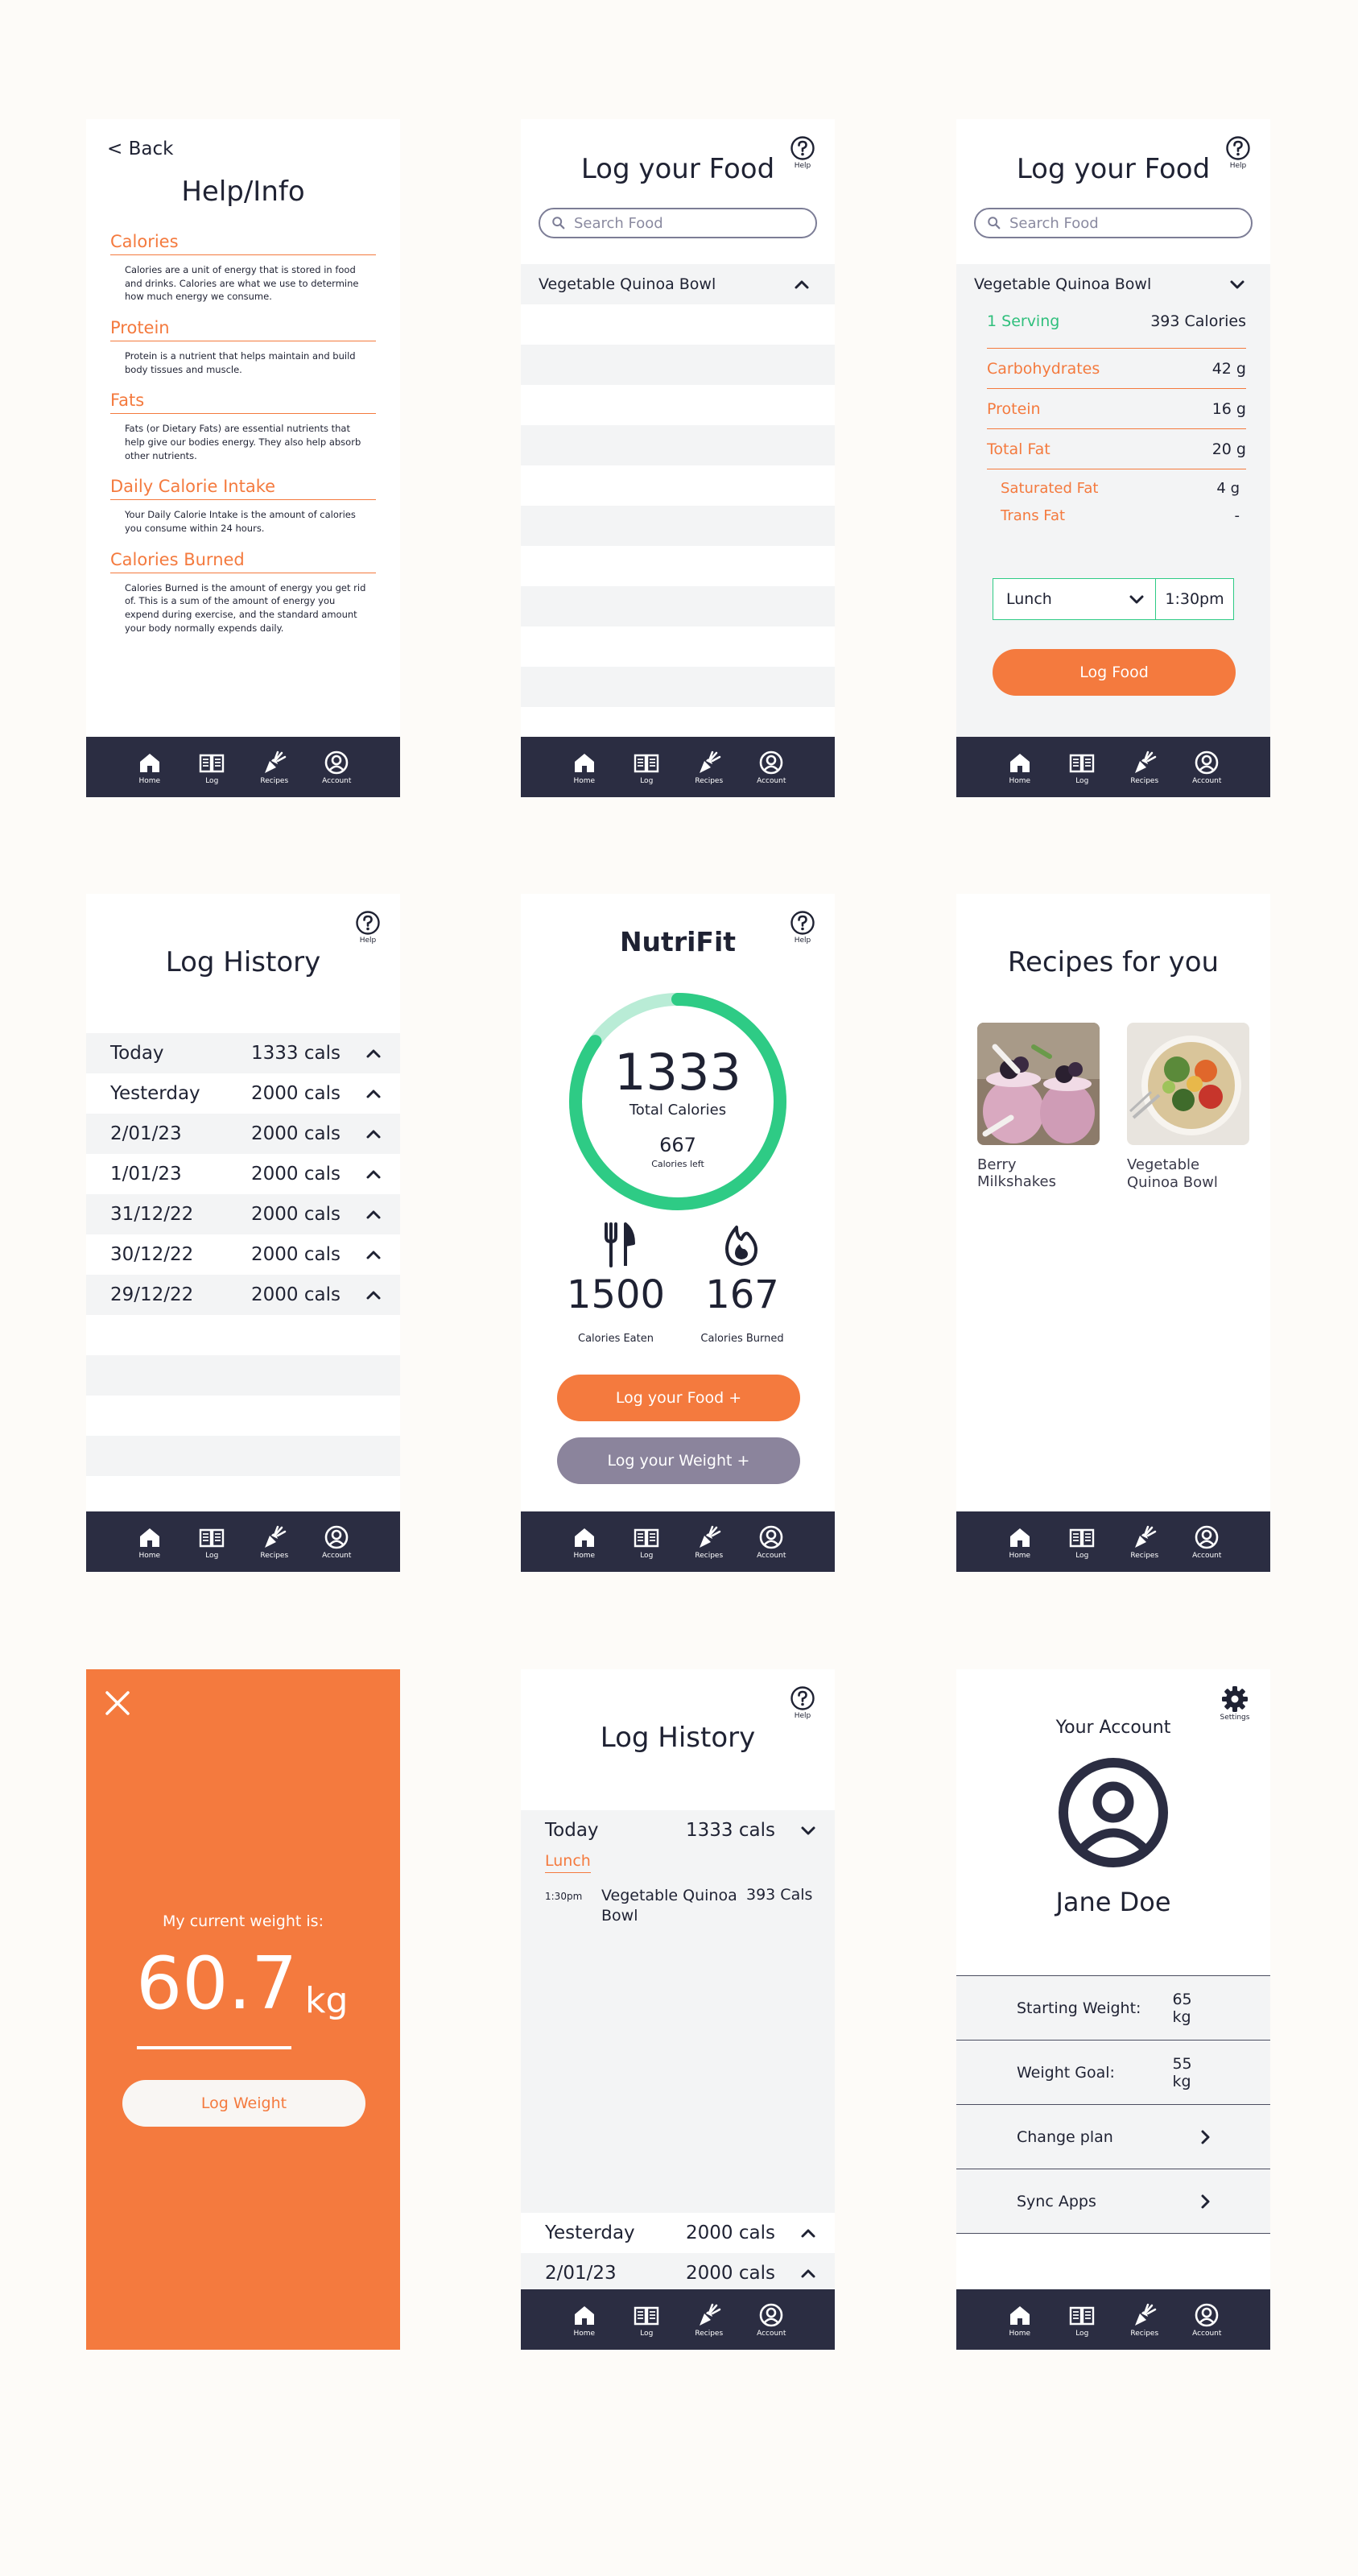  Describe the element at coordinates (1194, 599) in the screenshot. I see `time-field: 1:30pm` at that location.